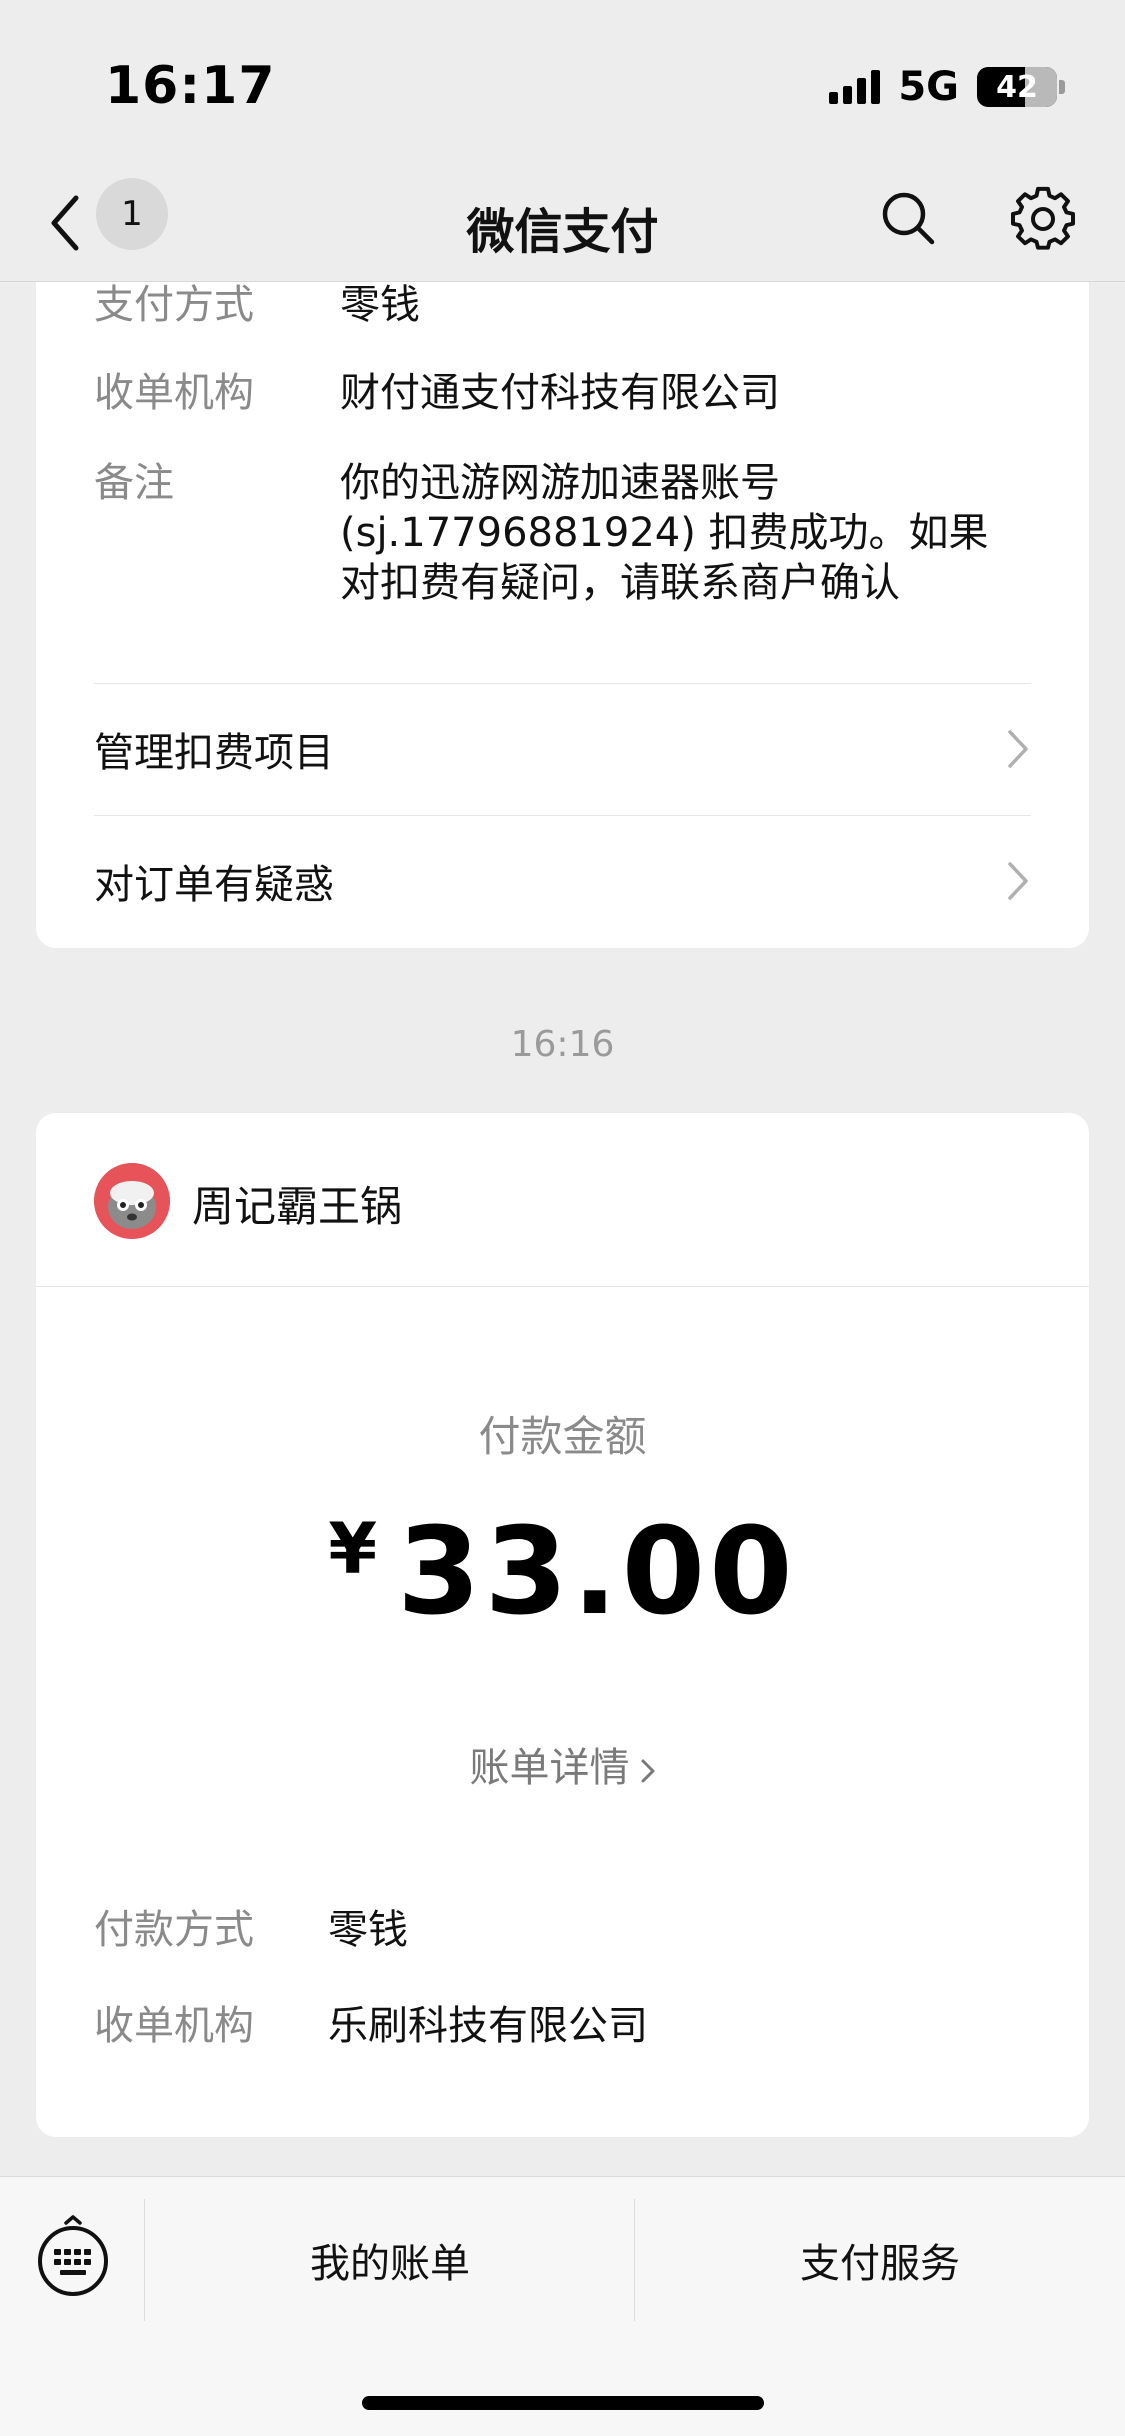 This screenshot has width=1125, height=2436. I want to click on remark-line: 你的迅游网游加速器账号, so click(560, 483).